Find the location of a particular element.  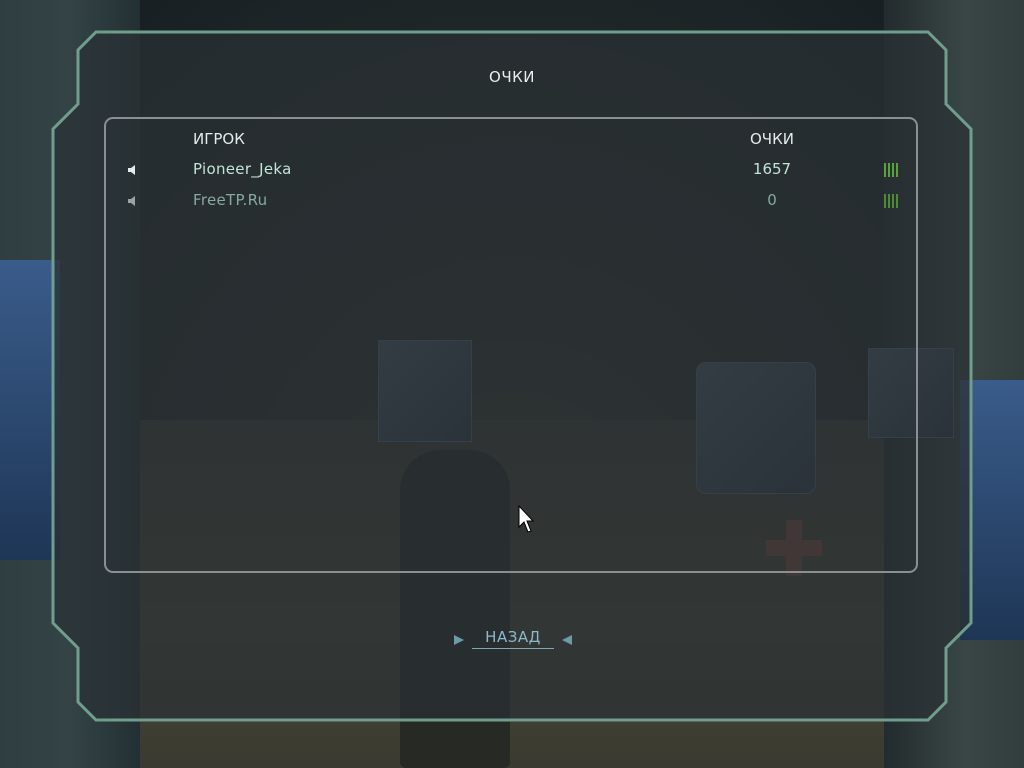

player-name: Pioneer_Jeka is located at coordinates (242, 169).